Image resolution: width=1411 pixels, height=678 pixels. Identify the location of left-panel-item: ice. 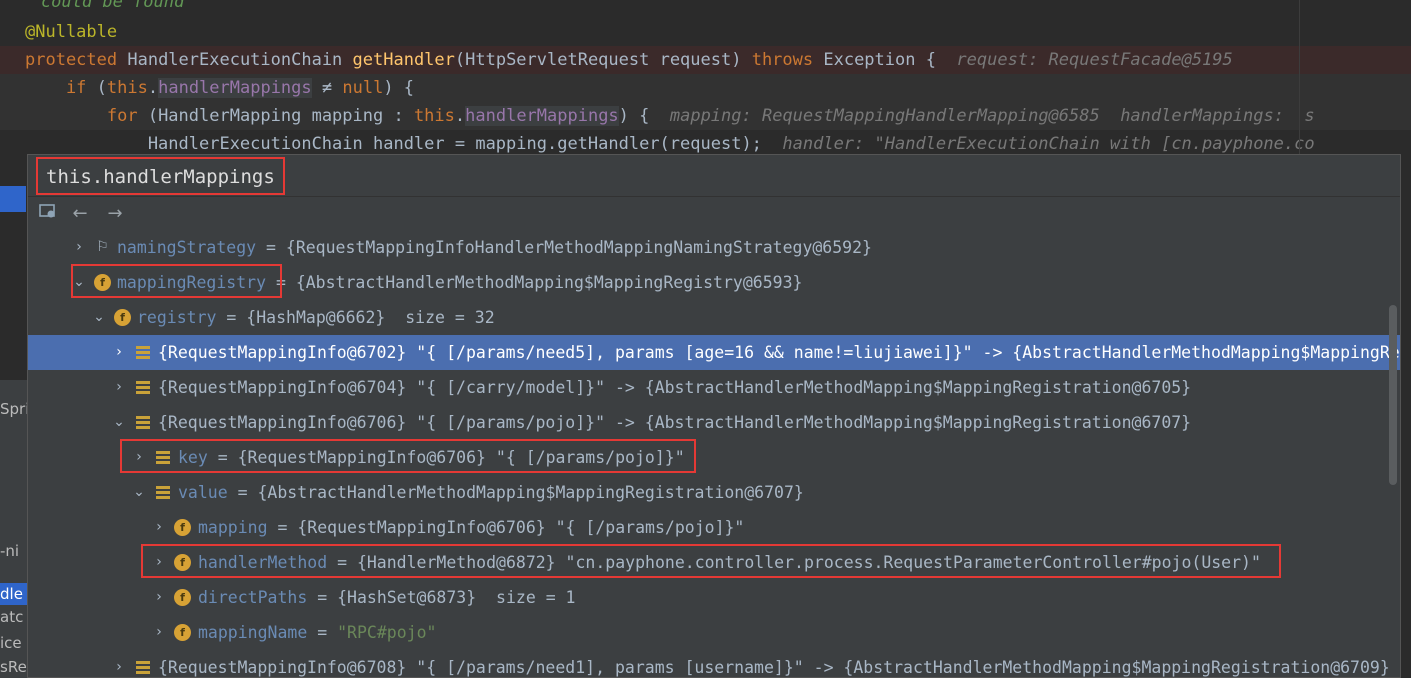
(14, 643).